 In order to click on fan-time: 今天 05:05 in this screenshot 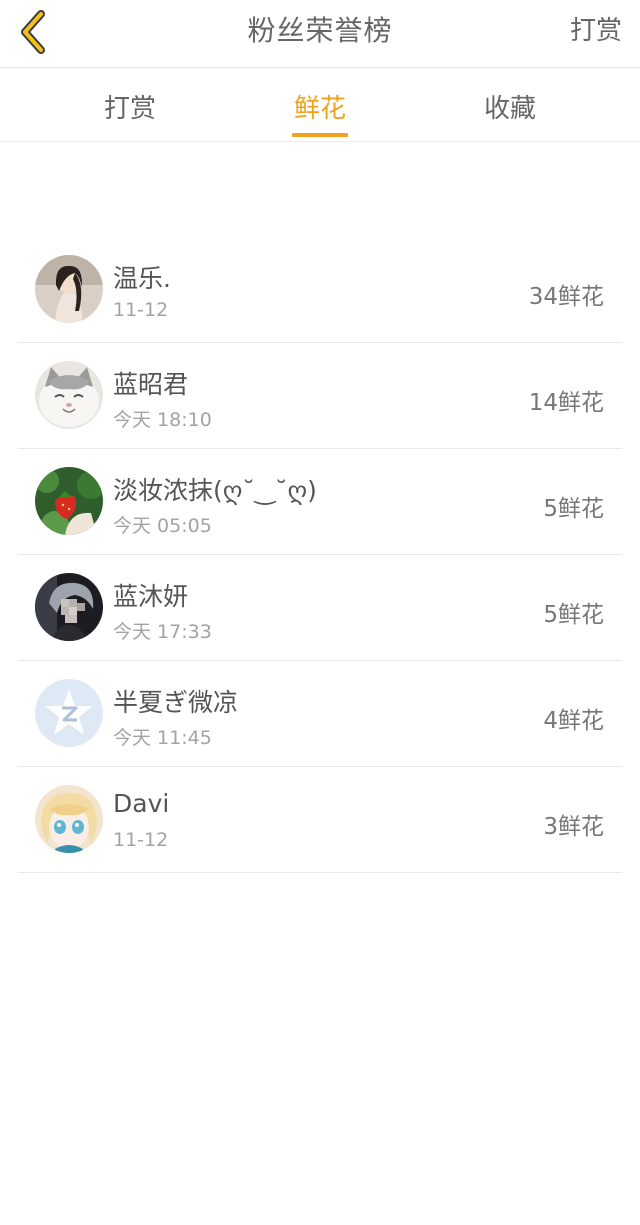, I will do `click(162, 526)`.